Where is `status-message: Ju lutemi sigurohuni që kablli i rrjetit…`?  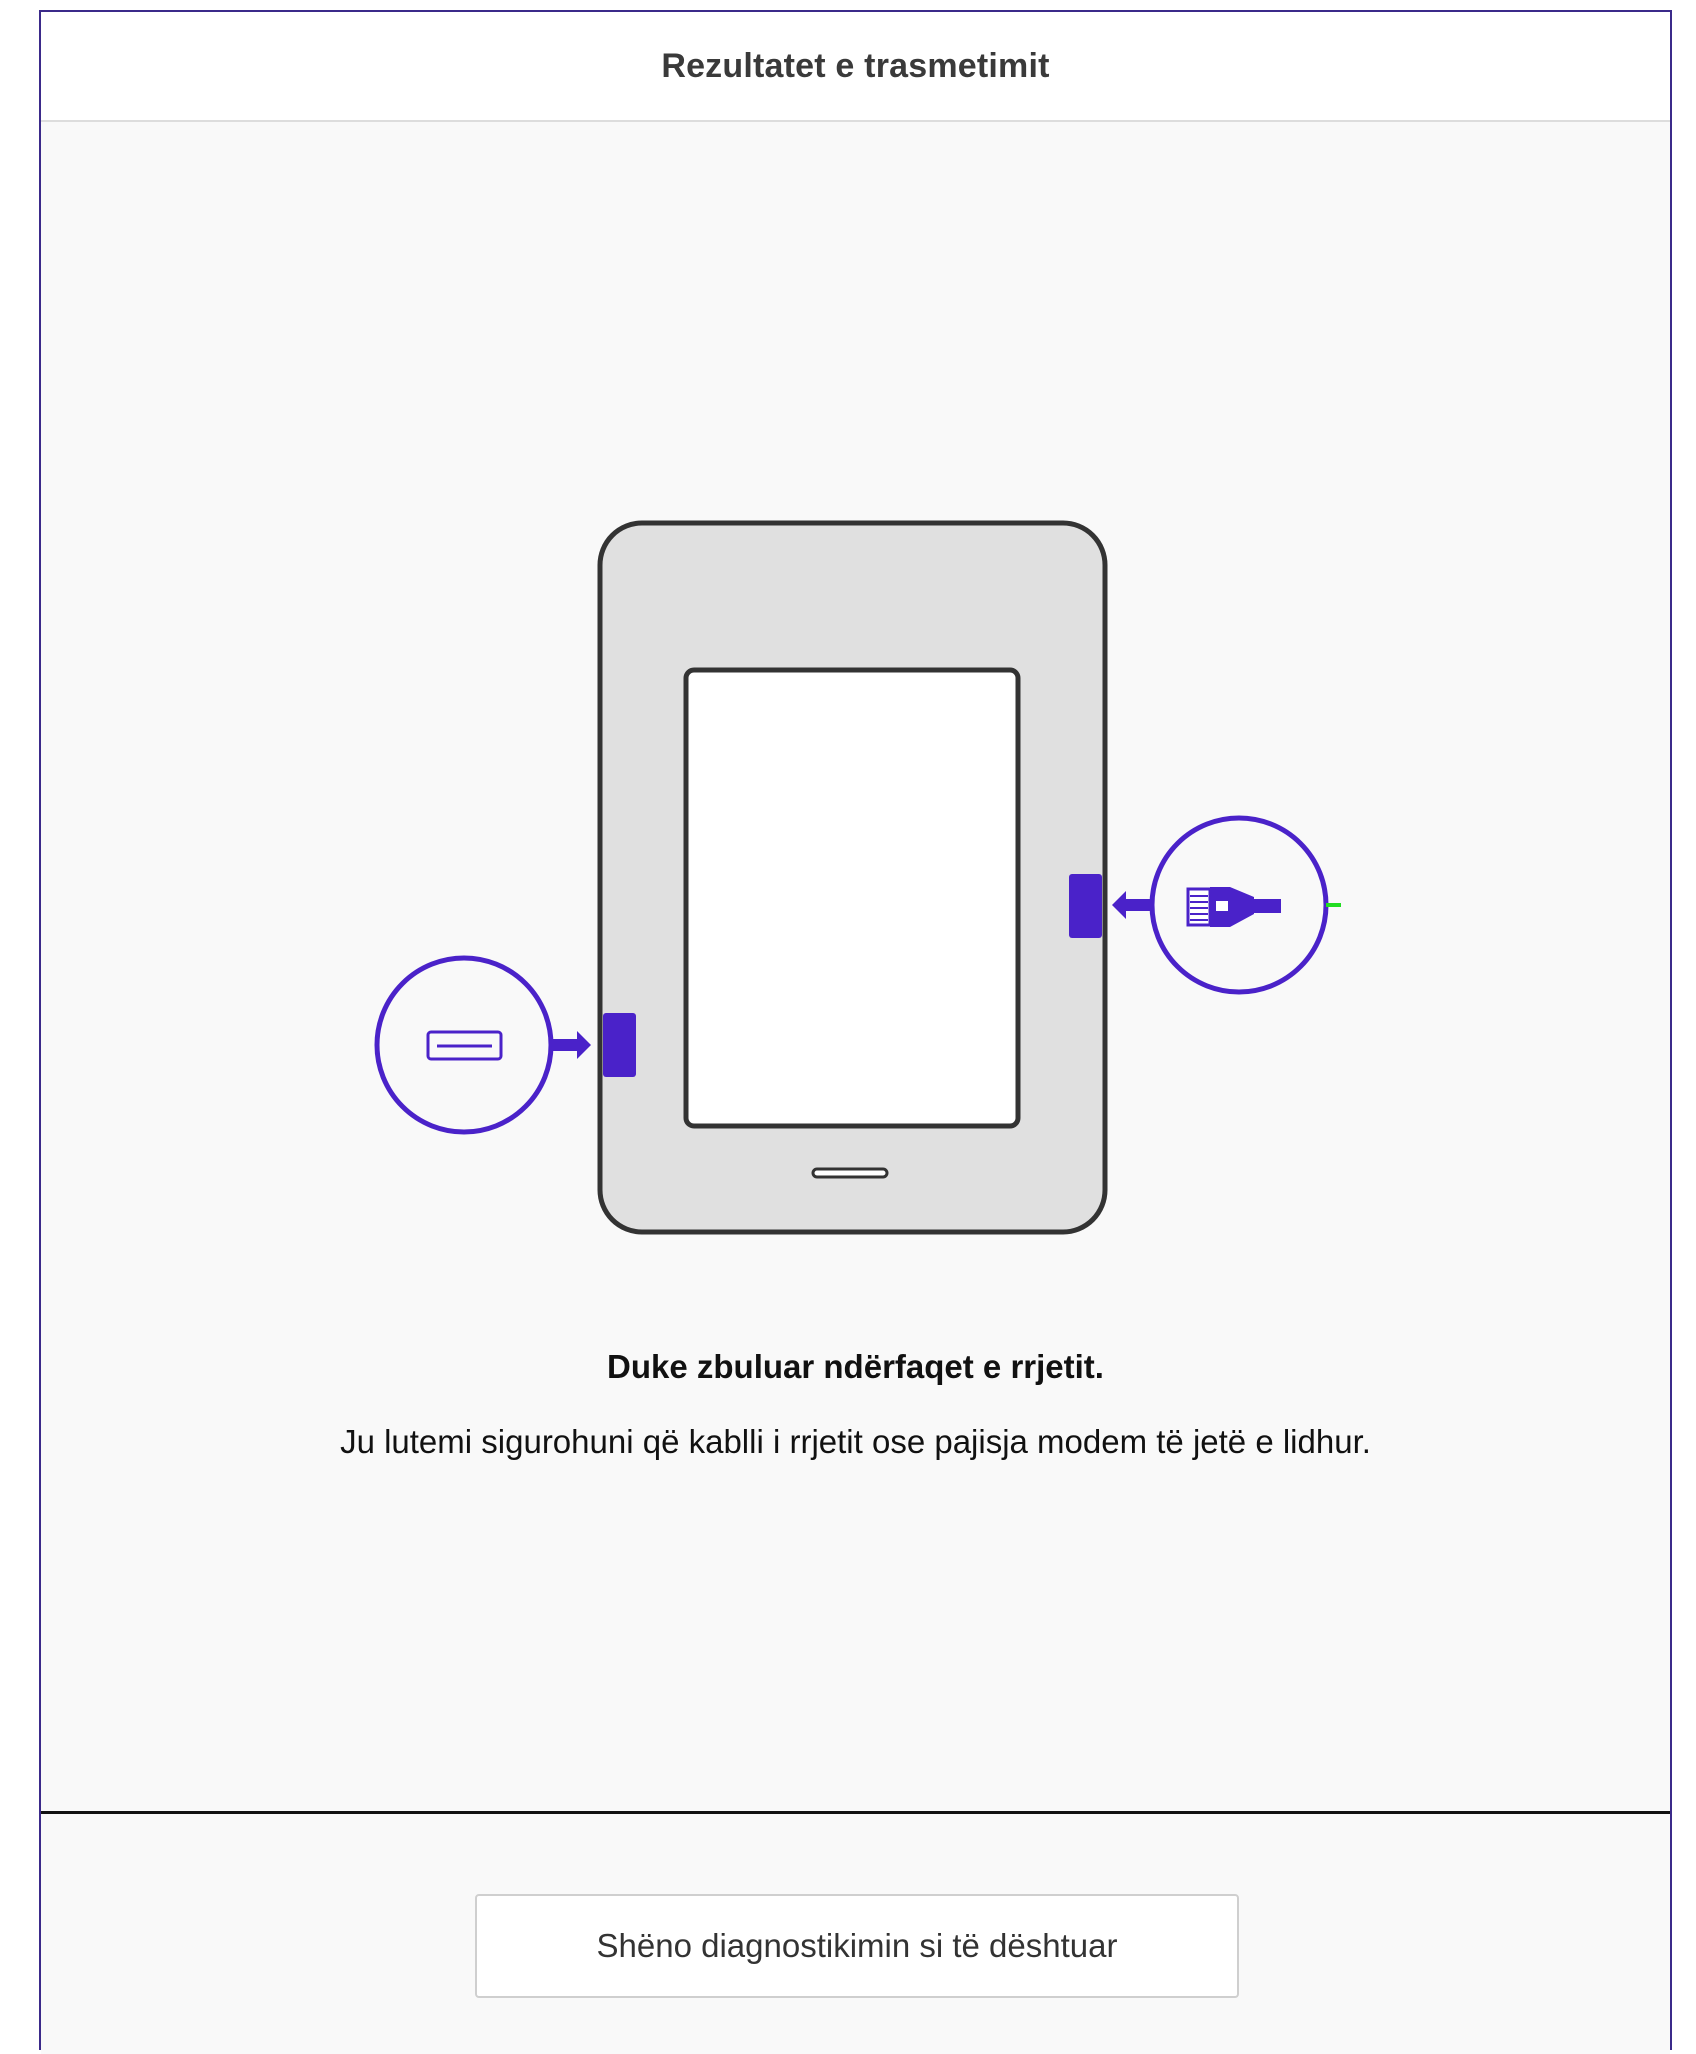 status-message: Ju lutemi sigurohuni që kablli i rrjetit… is located at coordinates (855, 1441).